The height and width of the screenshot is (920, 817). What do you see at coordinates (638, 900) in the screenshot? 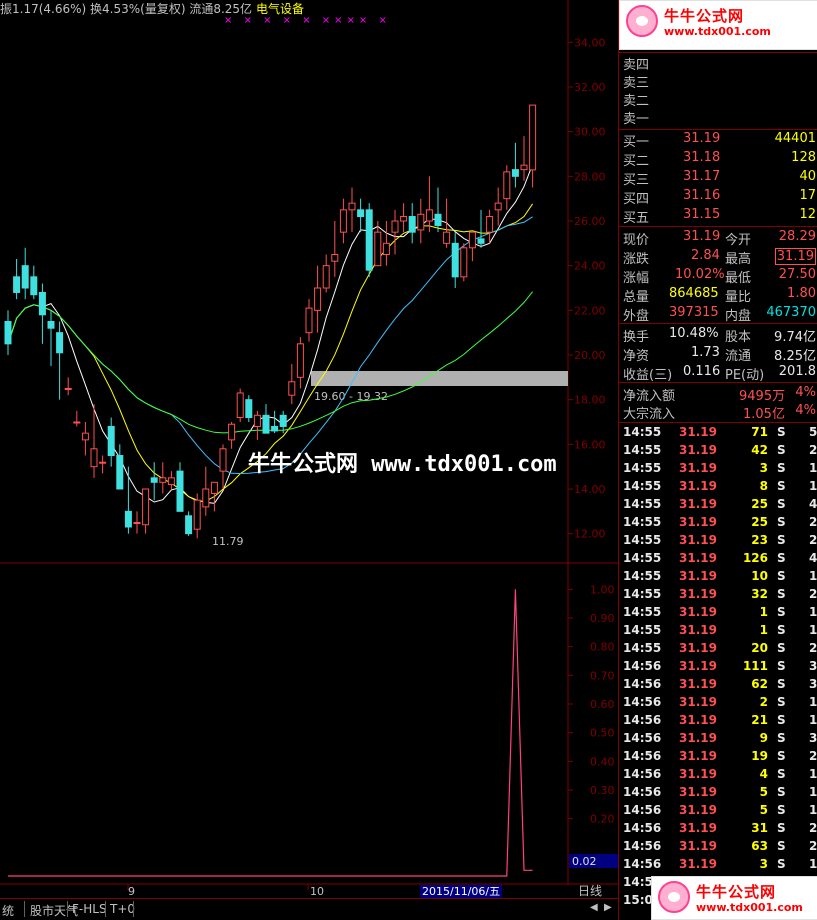
I see `tick-time: 15:0` at bounding box center [638, 900].